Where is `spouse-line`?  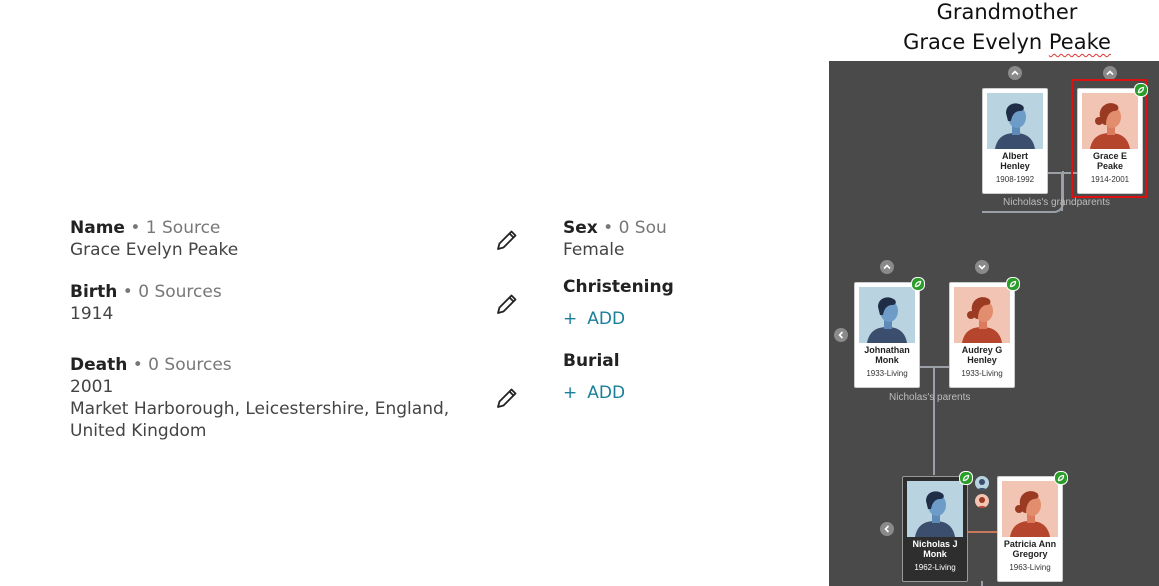 spouse-line is located at coordinates (982, 532).